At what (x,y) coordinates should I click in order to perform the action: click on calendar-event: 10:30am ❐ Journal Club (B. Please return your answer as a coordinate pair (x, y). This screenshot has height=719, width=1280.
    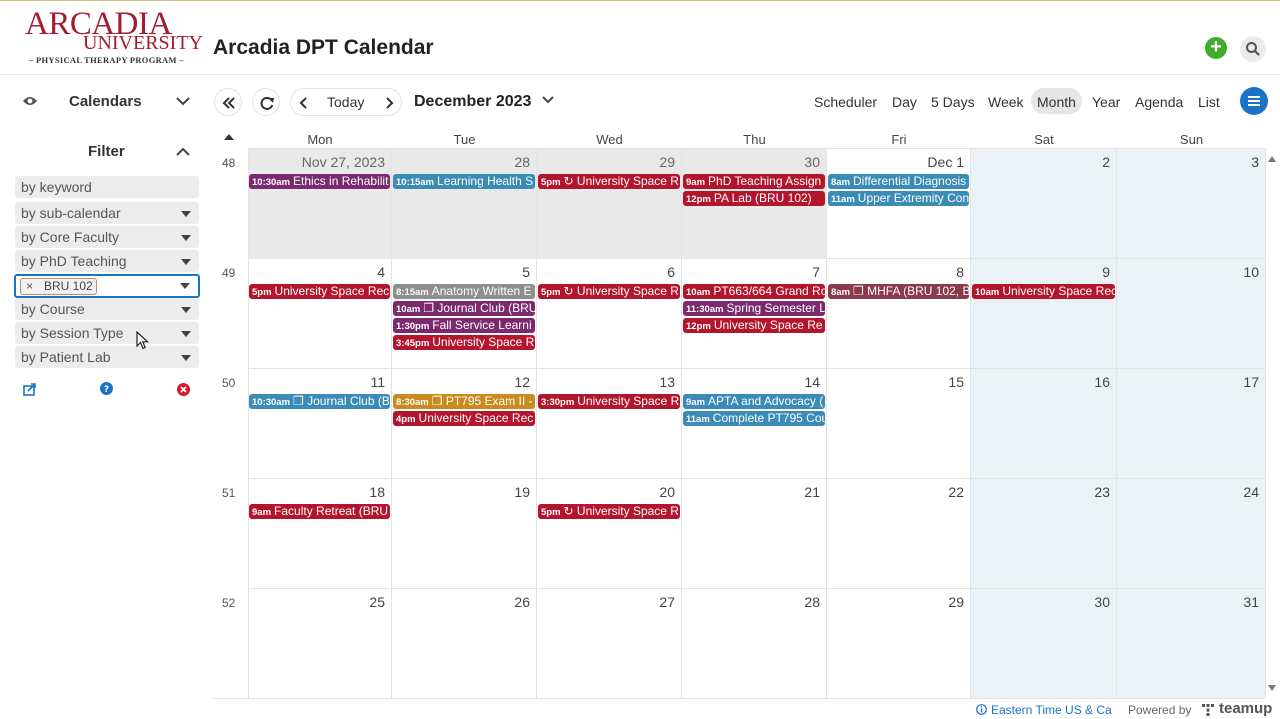
    Looking at the image, I should click on (319, 401).